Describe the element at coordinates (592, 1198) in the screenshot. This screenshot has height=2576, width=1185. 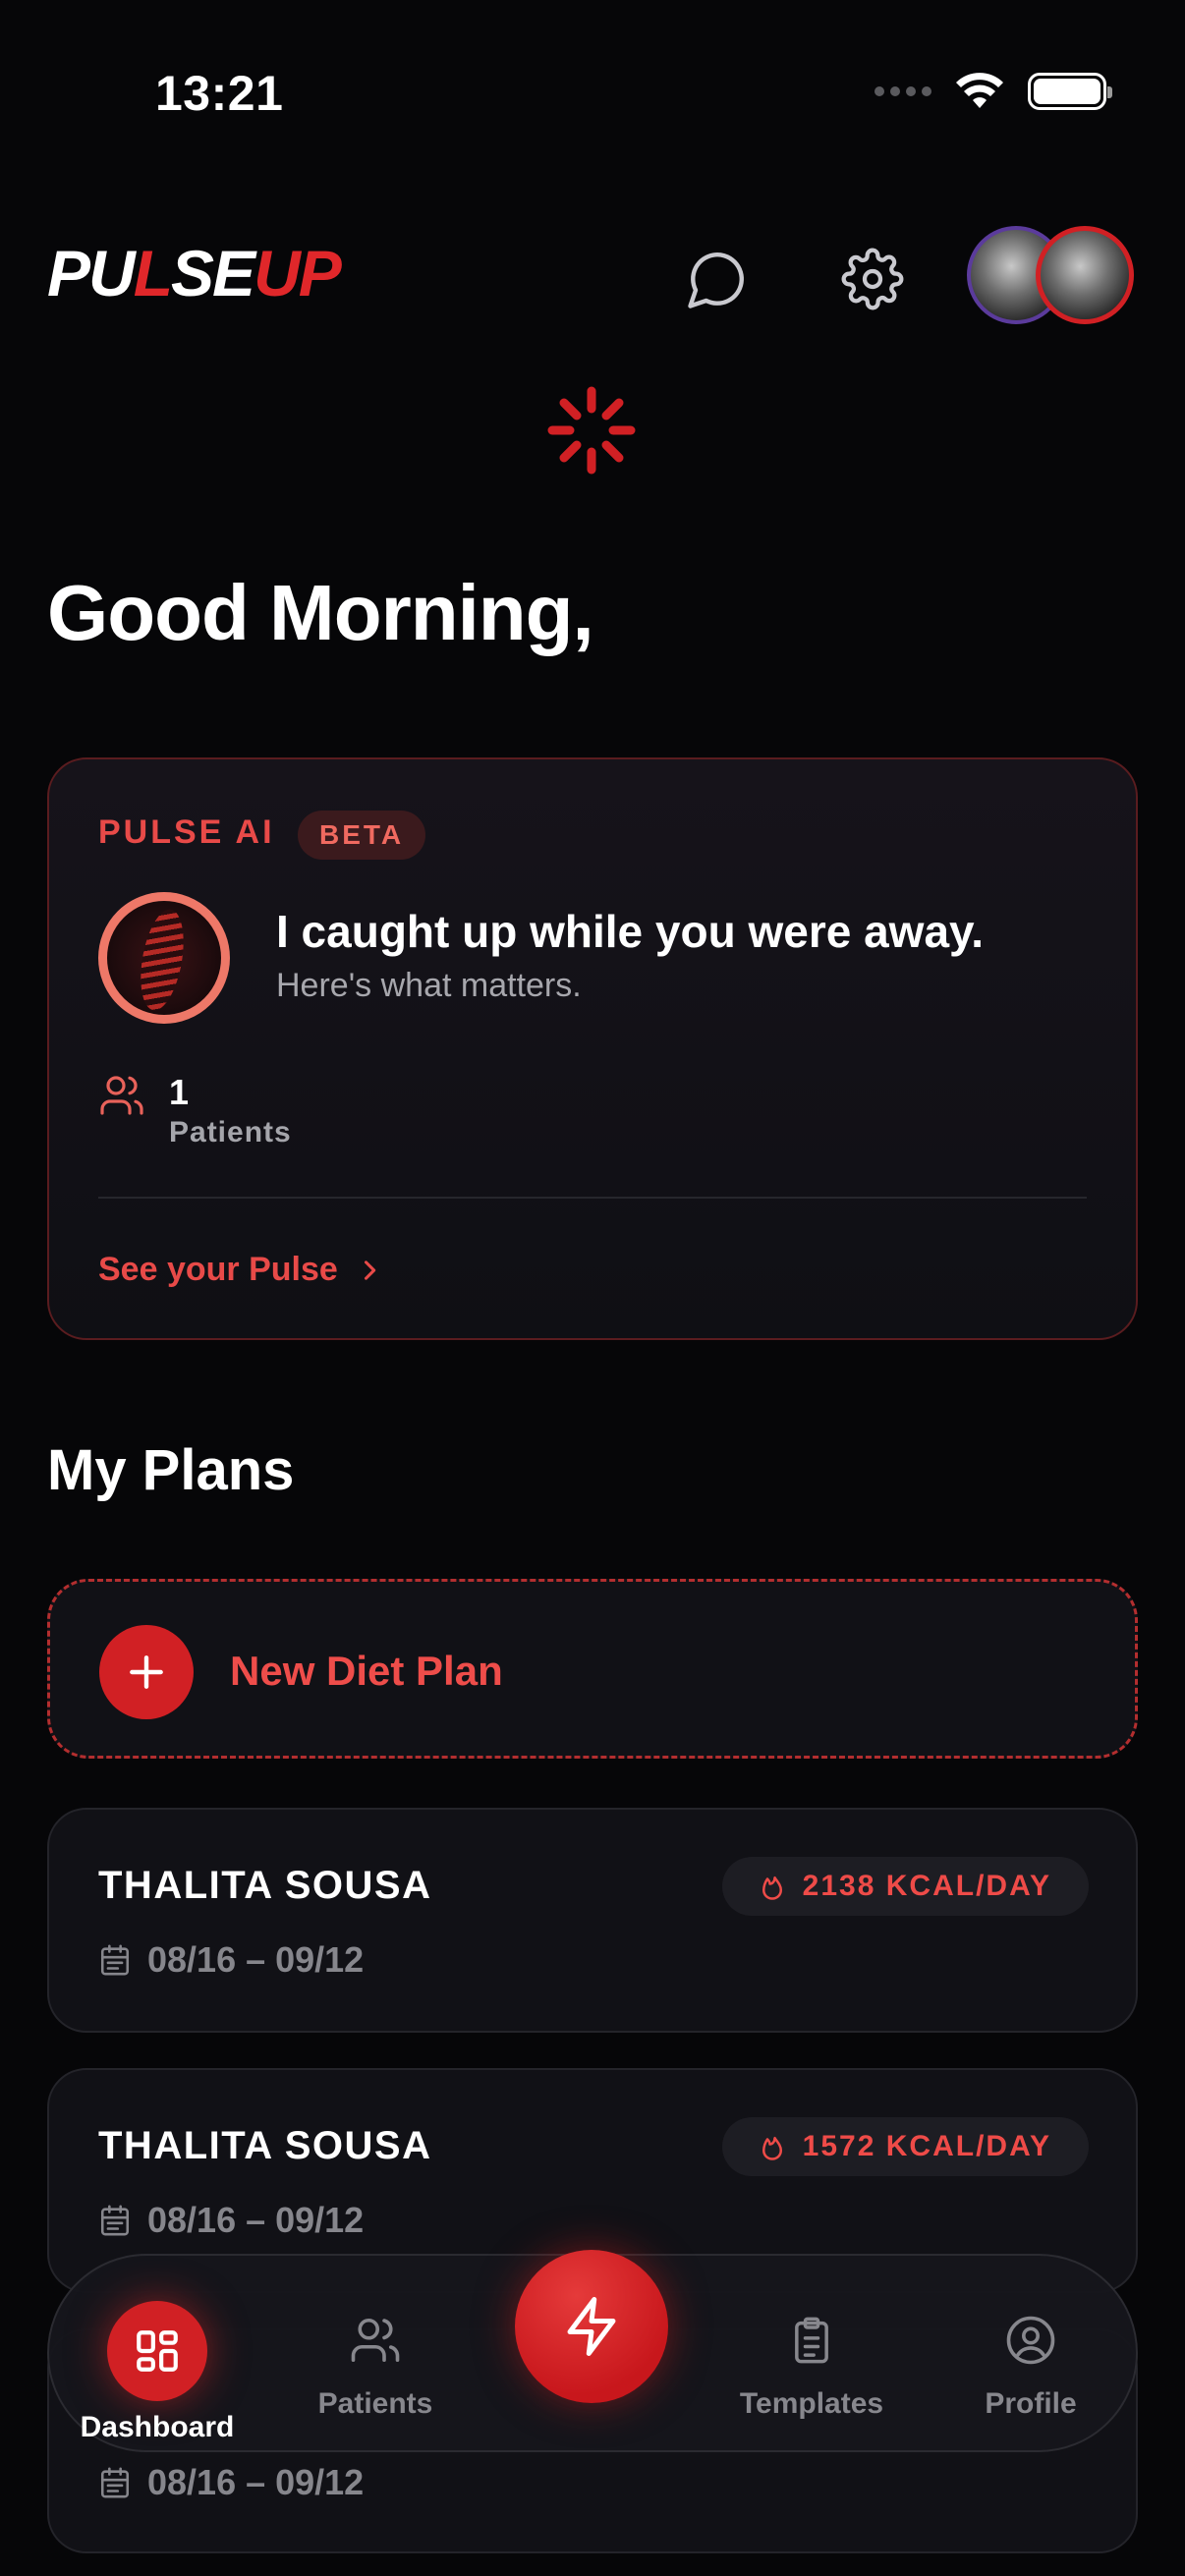
I see `card-divider` at that location.